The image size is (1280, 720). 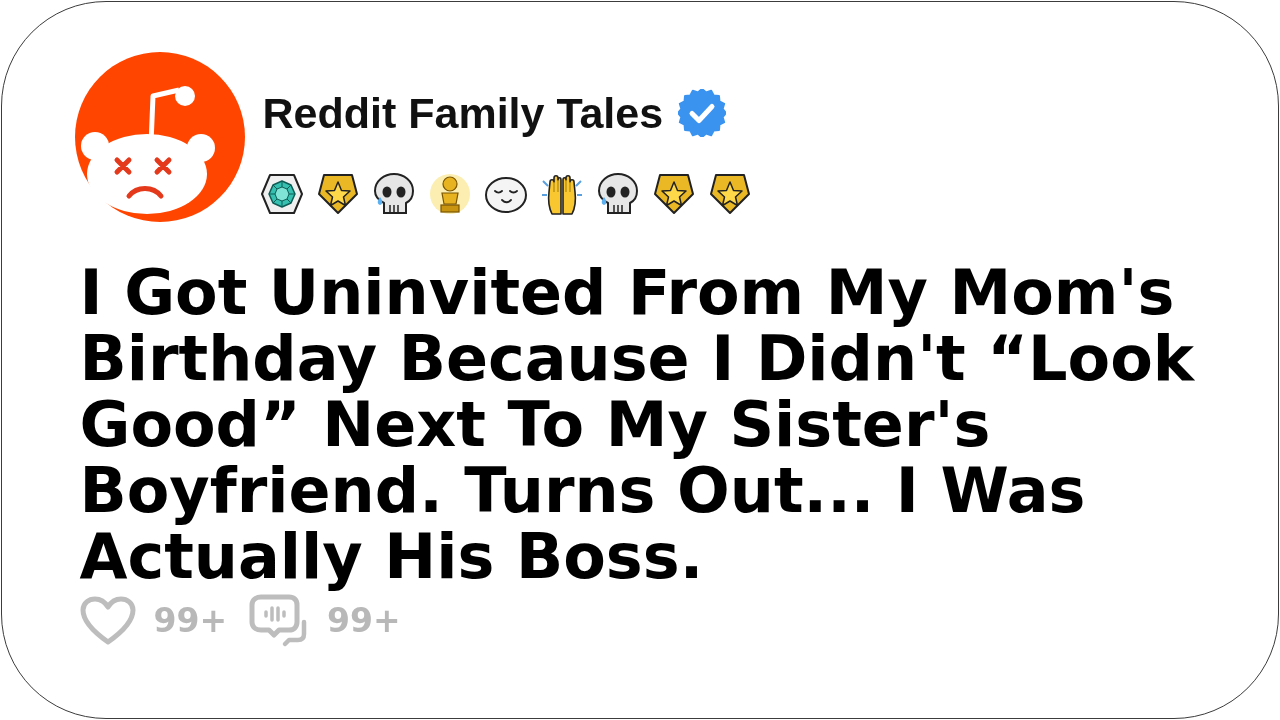 I want to click on gem-badge-icon, so click(x=281, y=193).